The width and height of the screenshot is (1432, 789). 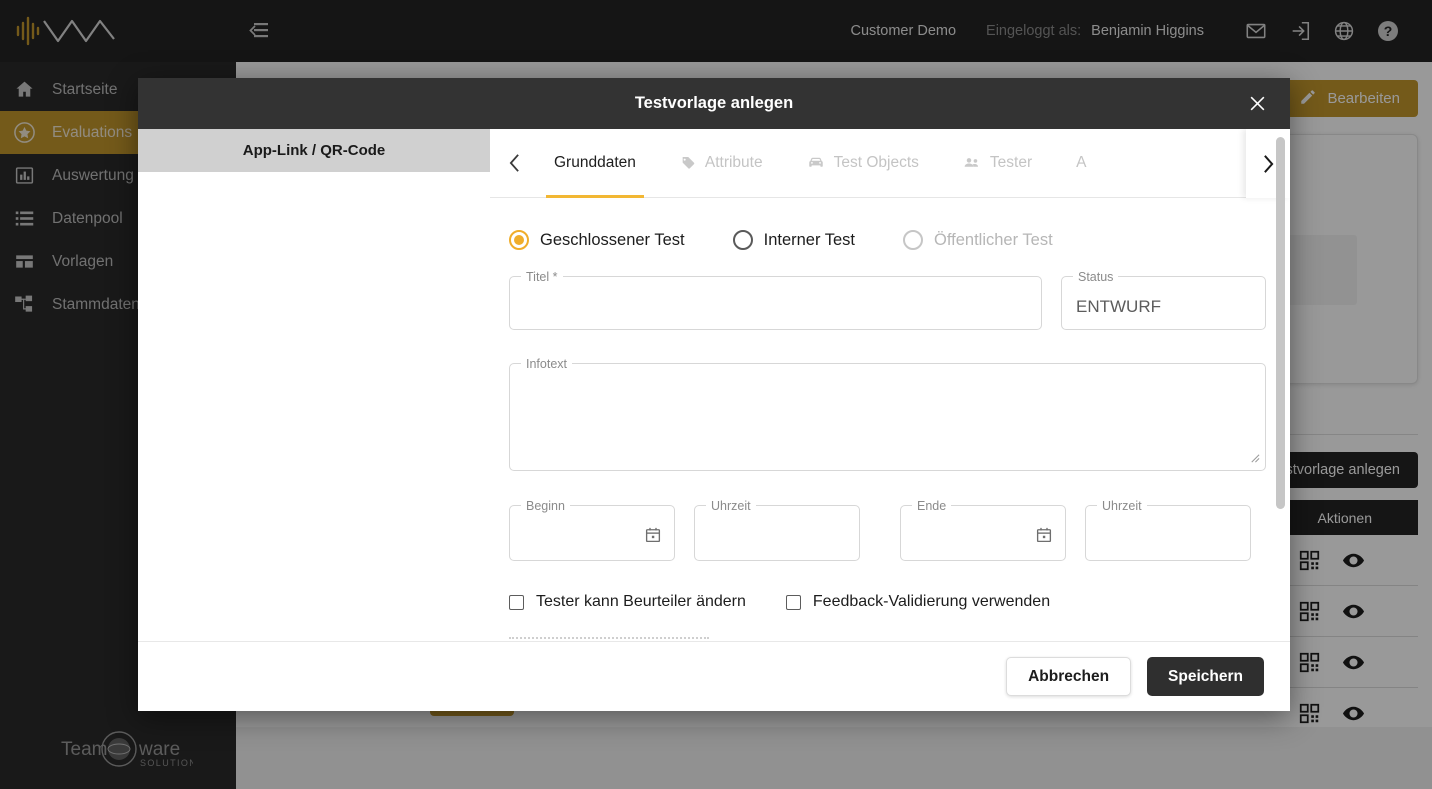 I want to click on tab-test-objects: Test Objects, so click(x=863, y=163).